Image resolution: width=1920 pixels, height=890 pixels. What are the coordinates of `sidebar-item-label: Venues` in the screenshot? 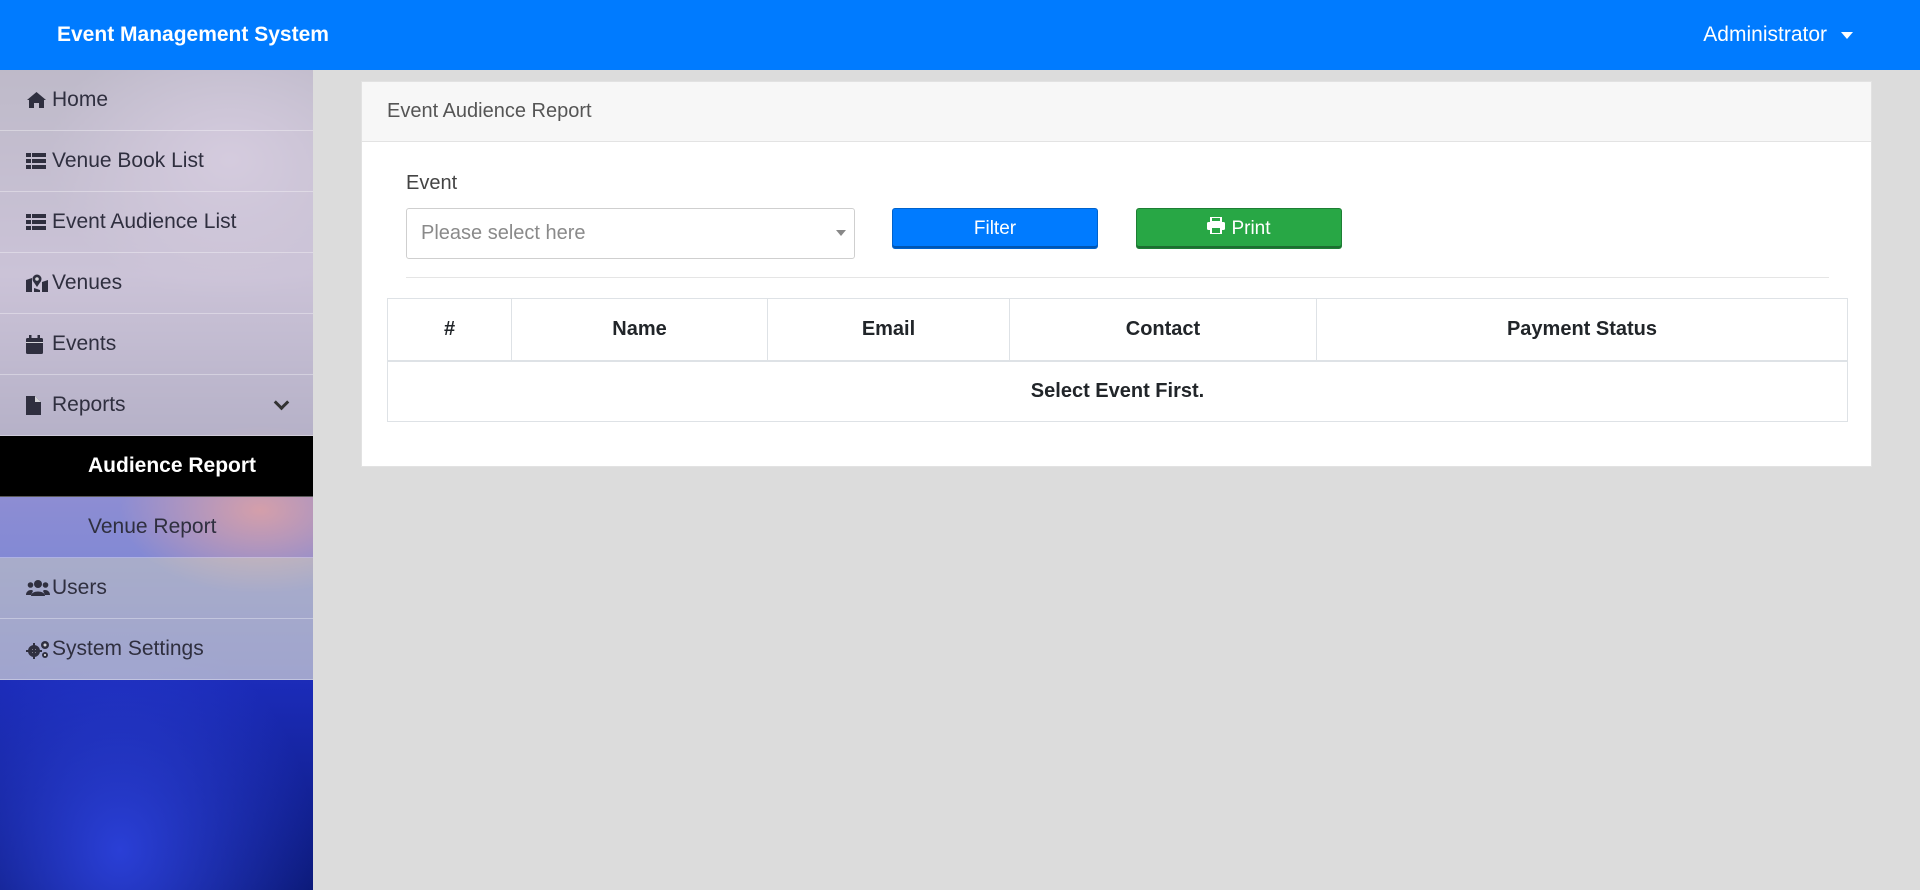 It's located at (87, 282).